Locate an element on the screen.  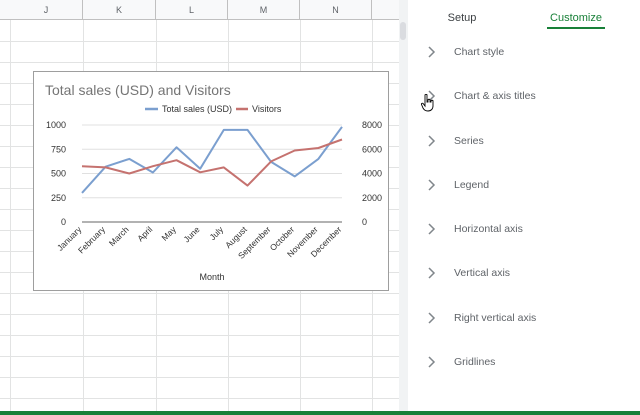
active-tab-indicator is located at coordinates (576, 28).